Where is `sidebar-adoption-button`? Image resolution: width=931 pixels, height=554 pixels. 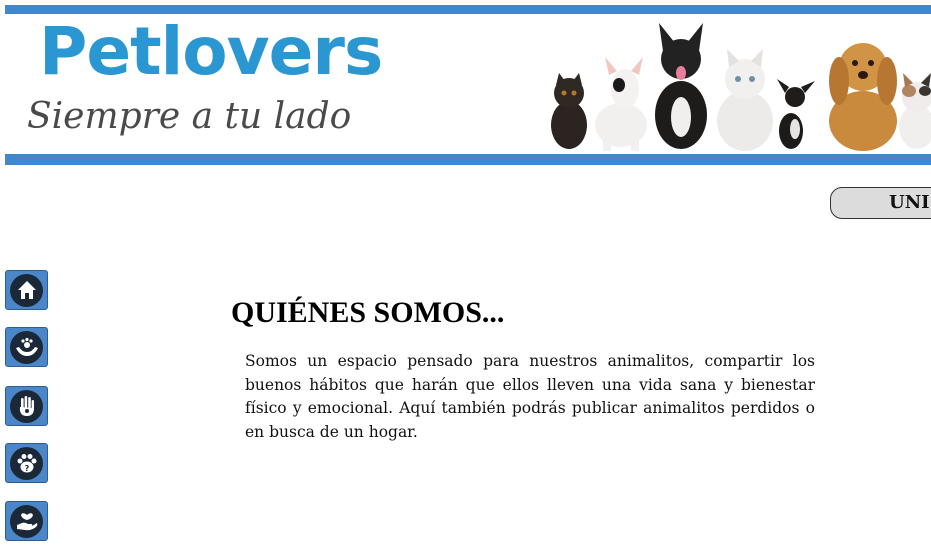 sidebar-adoption-button is located at coordinates (26, 521).